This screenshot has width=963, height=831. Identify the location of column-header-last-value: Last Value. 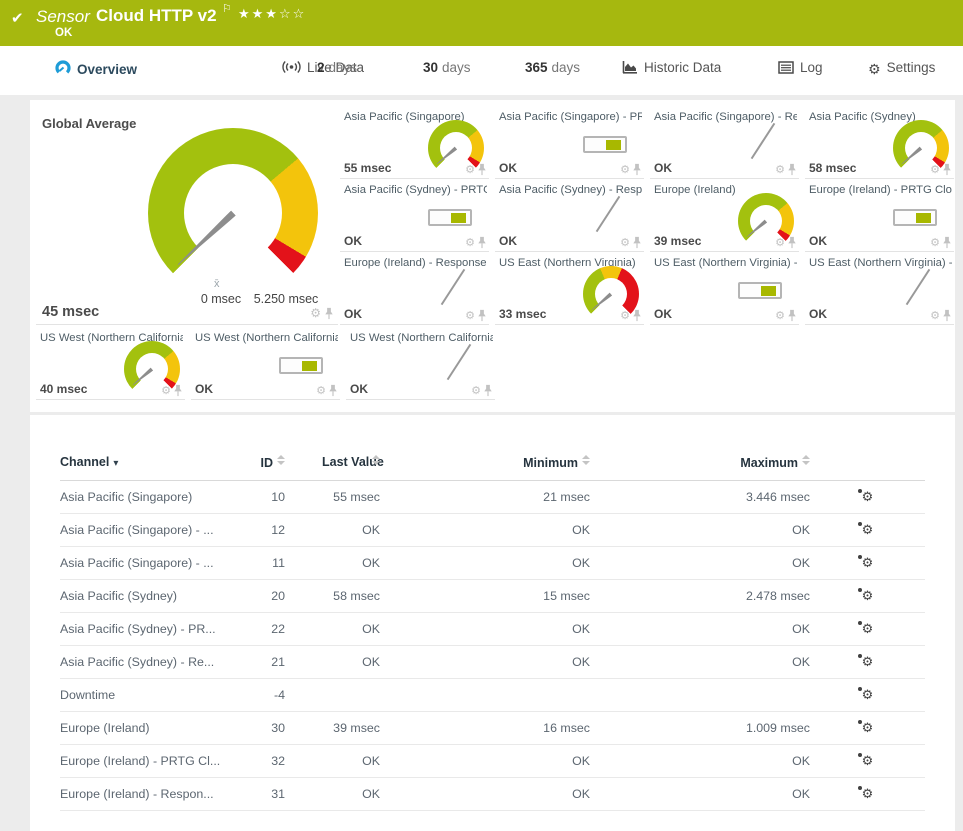
(334, 467).